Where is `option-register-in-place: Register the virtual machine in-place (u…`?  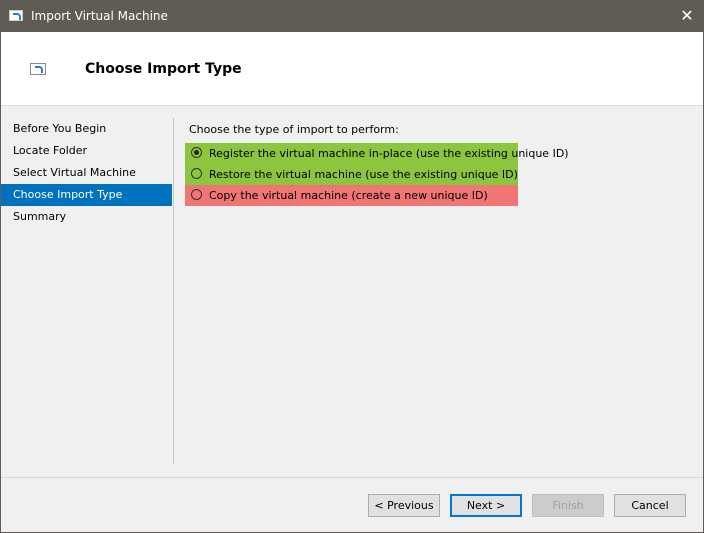 option-register-in-place: Register the virtual machine in-place (u… is located at coordinates (377, 153).